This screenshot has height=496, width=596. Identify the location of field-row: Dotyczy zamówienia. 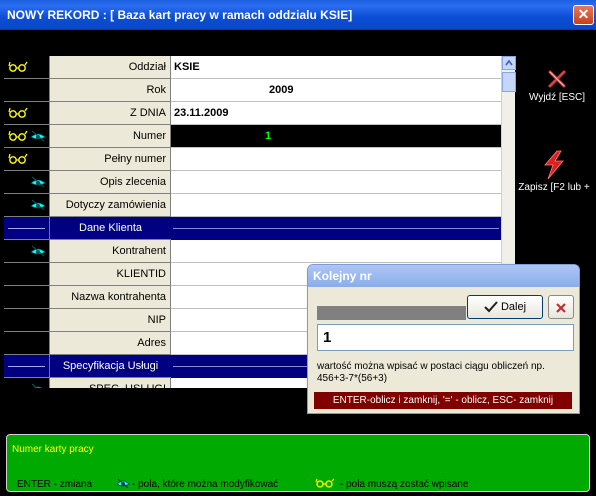
(252, 205).